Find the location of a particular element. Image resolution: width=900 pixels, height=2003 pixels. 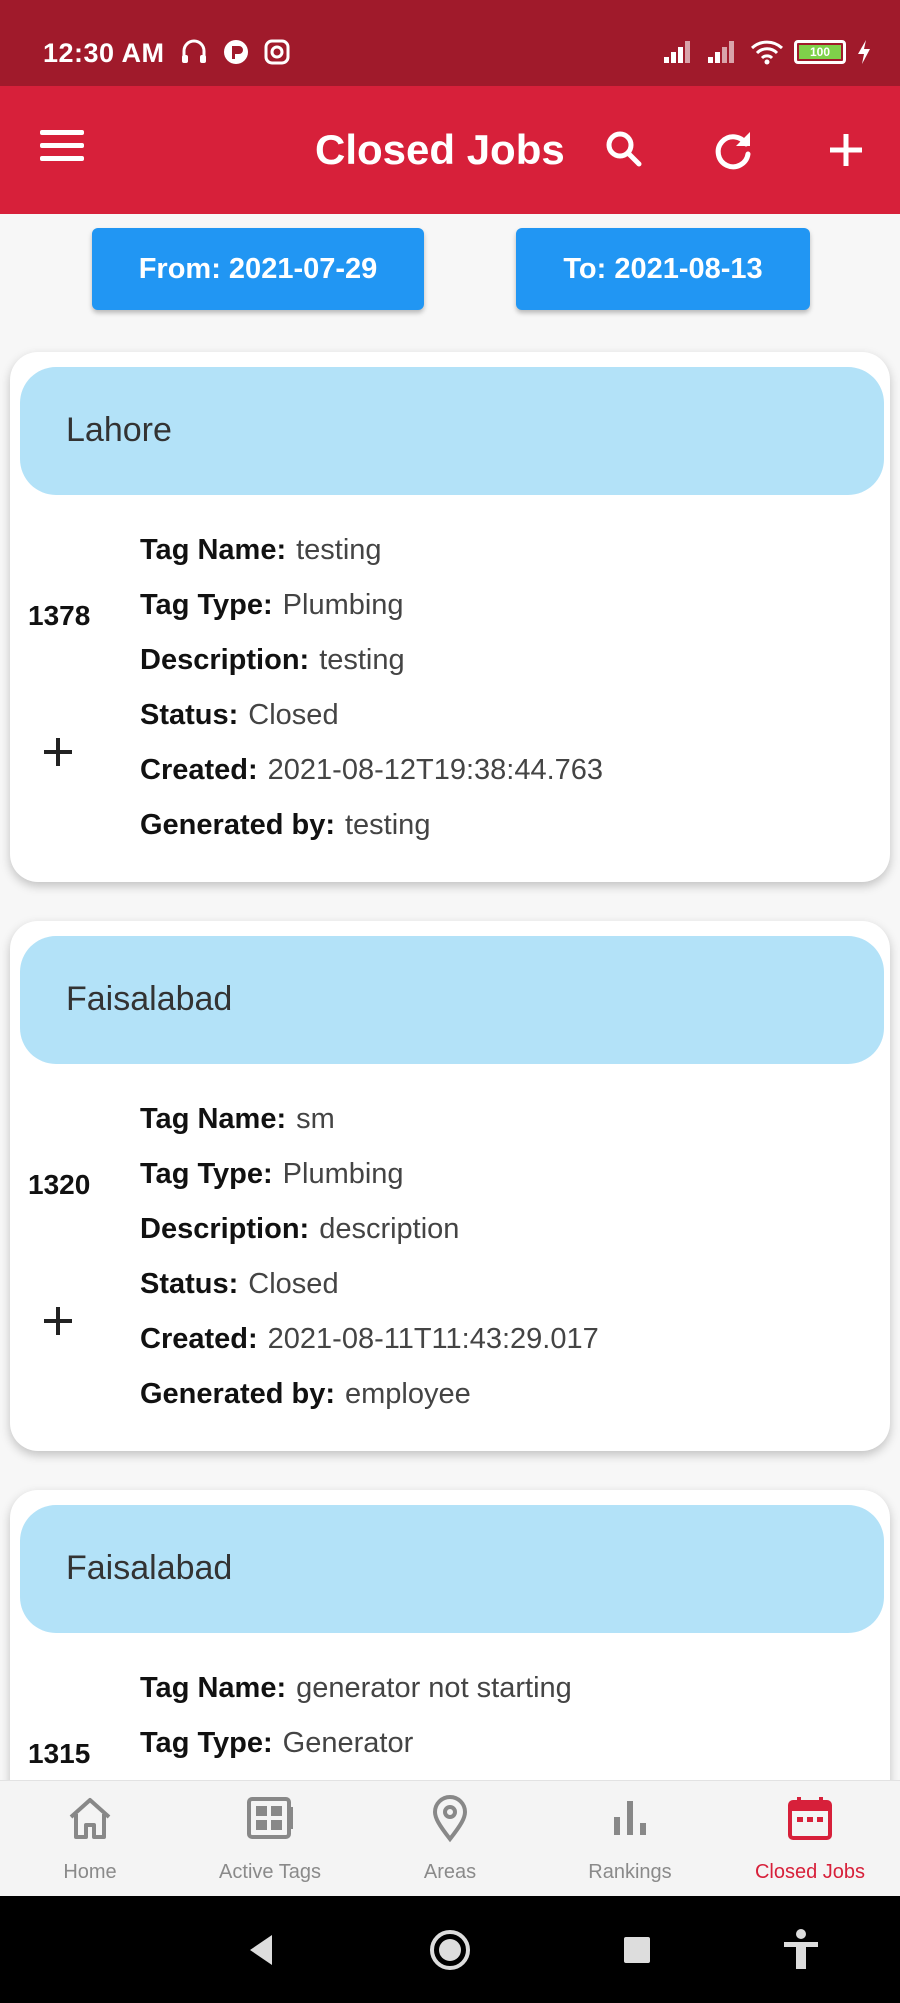

wifi-icon is located at coordinates (767, 52).